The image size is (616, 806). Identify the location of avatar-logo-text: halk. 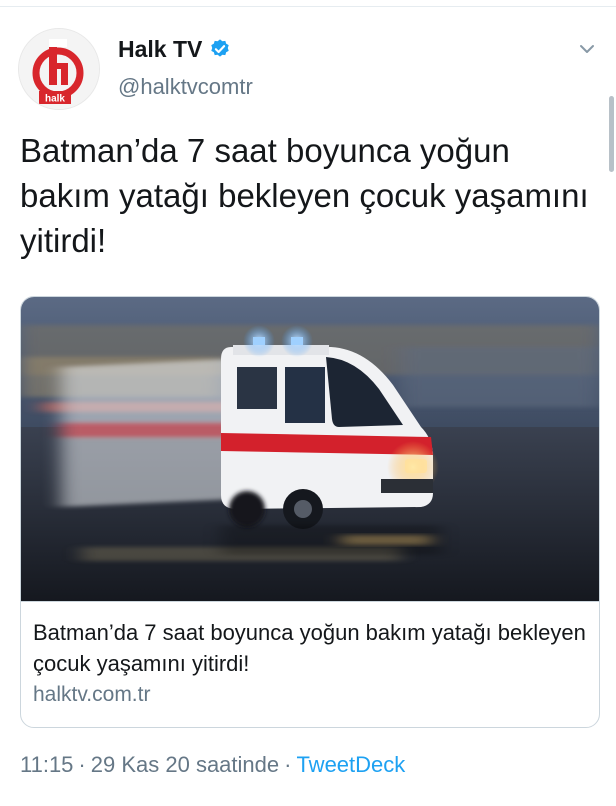
(55, 99).